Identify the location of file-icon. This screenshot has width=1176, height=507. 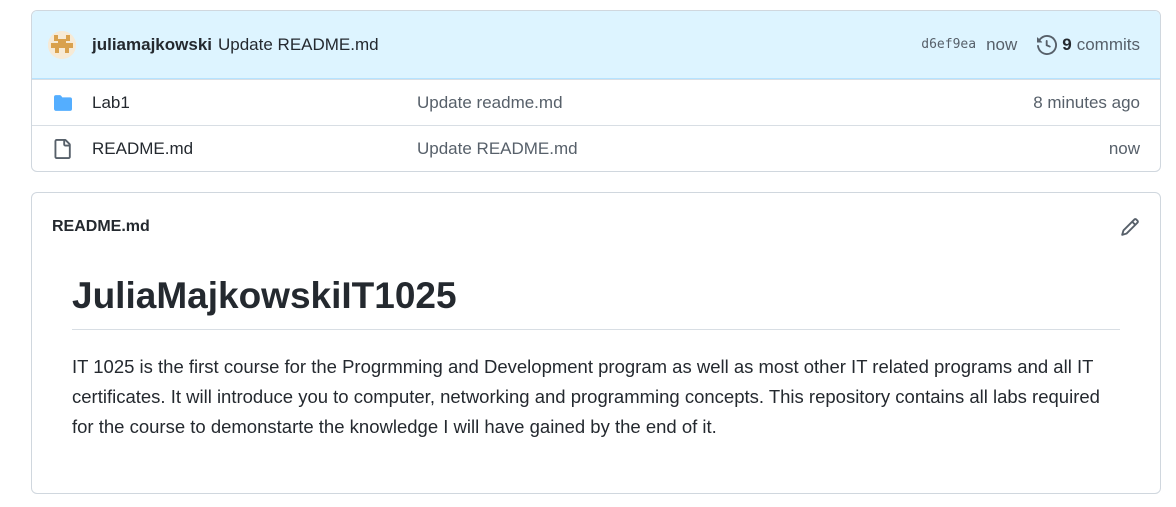
(63, 148).